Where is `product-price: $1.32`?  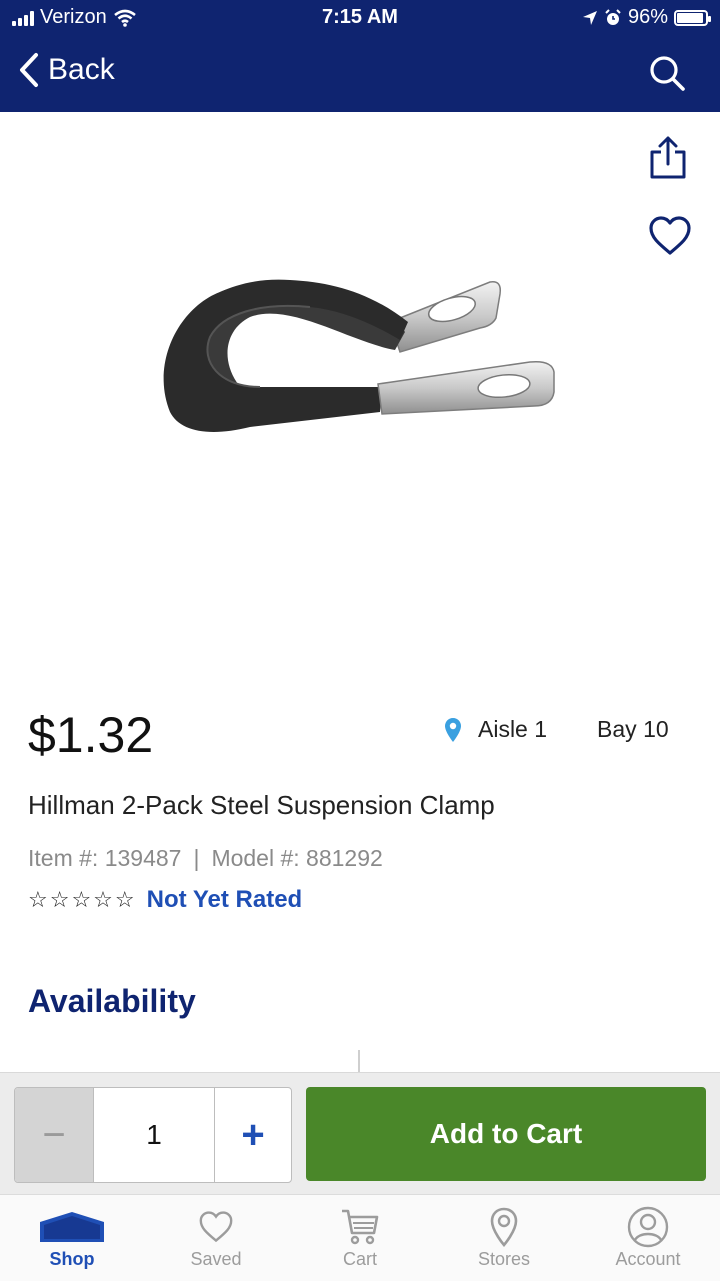 product-price: $1.32 is located at coordinates (91, 735).